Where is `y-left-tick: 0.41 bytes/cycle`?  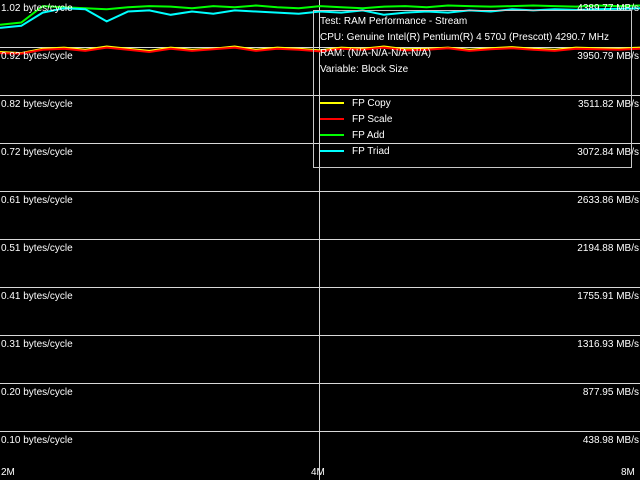
y-left-tick: 0.41 bytes/cycle is located at coordinates (37, 296).